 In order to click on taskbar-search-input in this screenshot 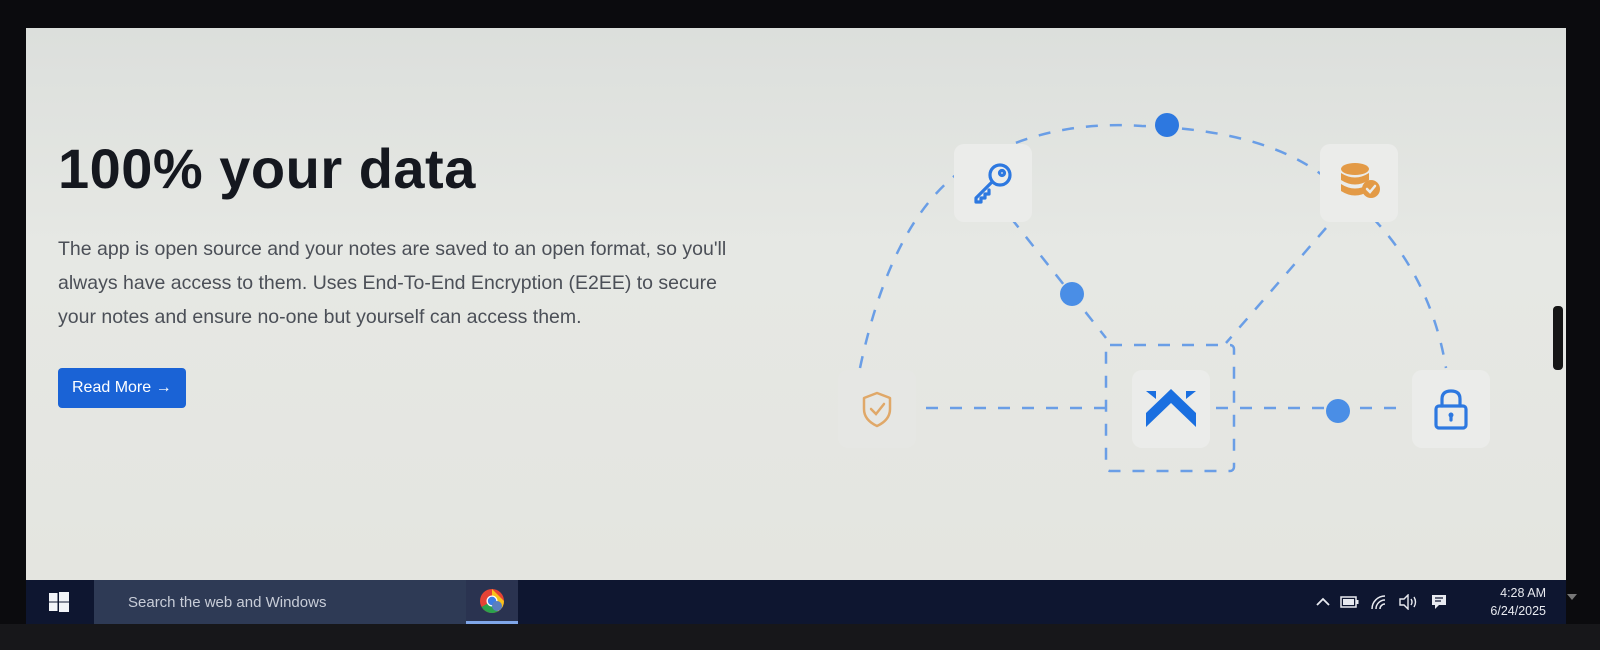, I will do `click(298, 602)`.